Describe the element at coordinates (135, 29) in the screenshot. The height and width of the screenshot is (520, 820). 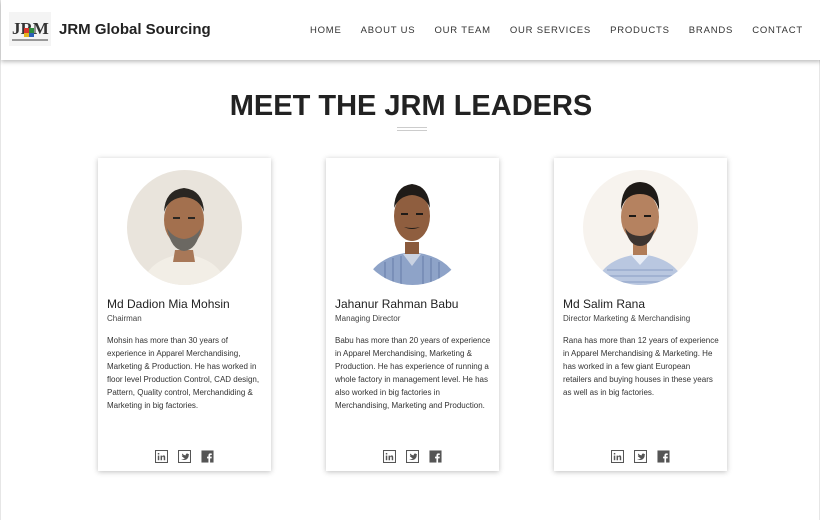
I see `brand-name: JRM Global Sourcing` at that location.